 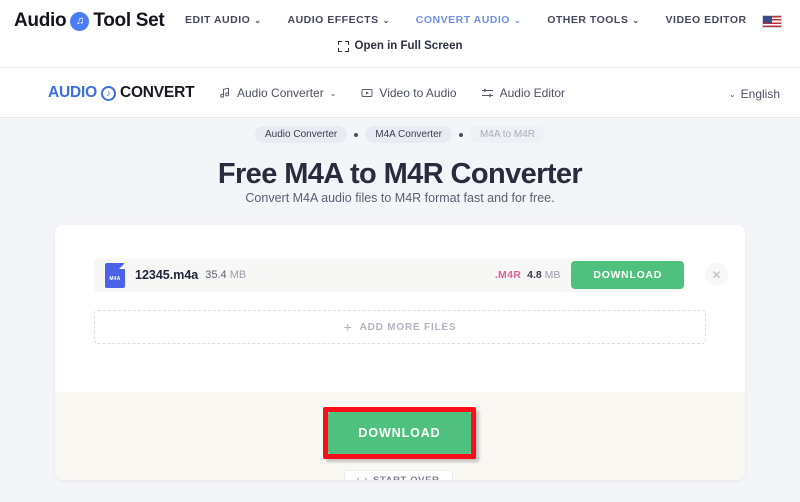 I want to click on subnav-item-audio-editor: Audio Editor, so click(x=523, y=93).